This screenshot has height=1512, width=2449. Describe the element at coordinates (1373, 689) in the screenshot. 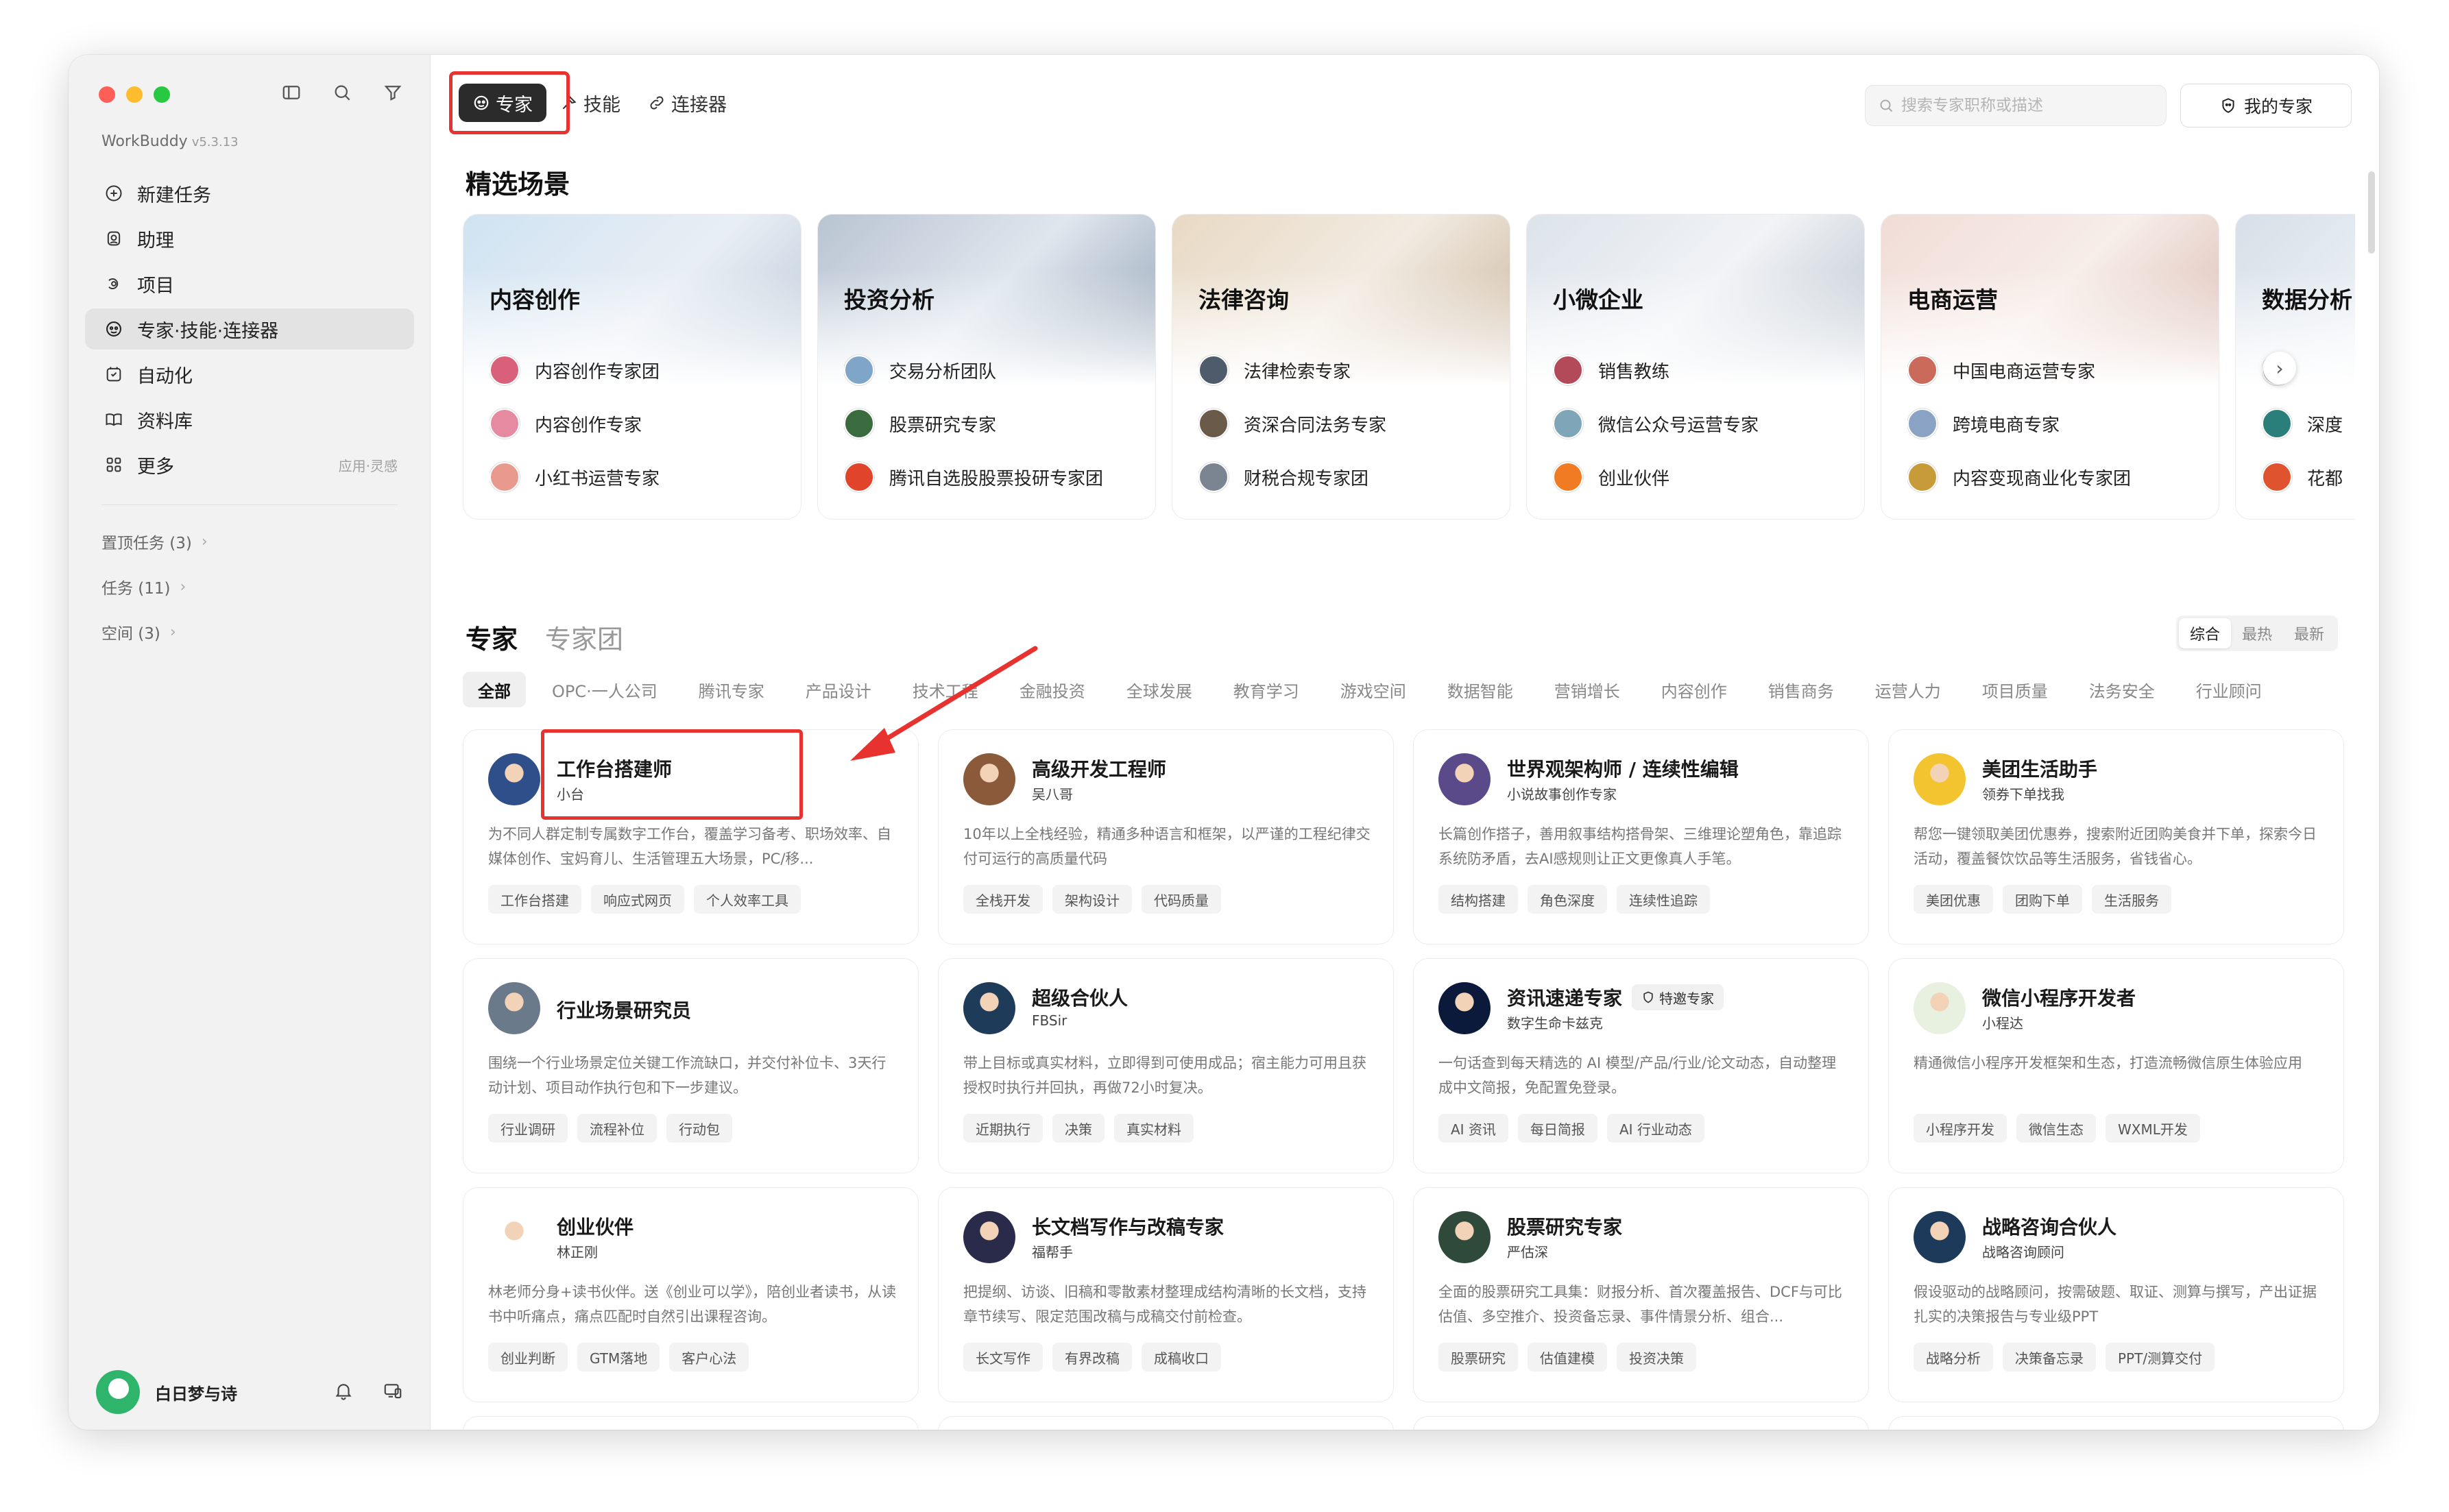

I see `filter-chip: 游戏空间` at that location.